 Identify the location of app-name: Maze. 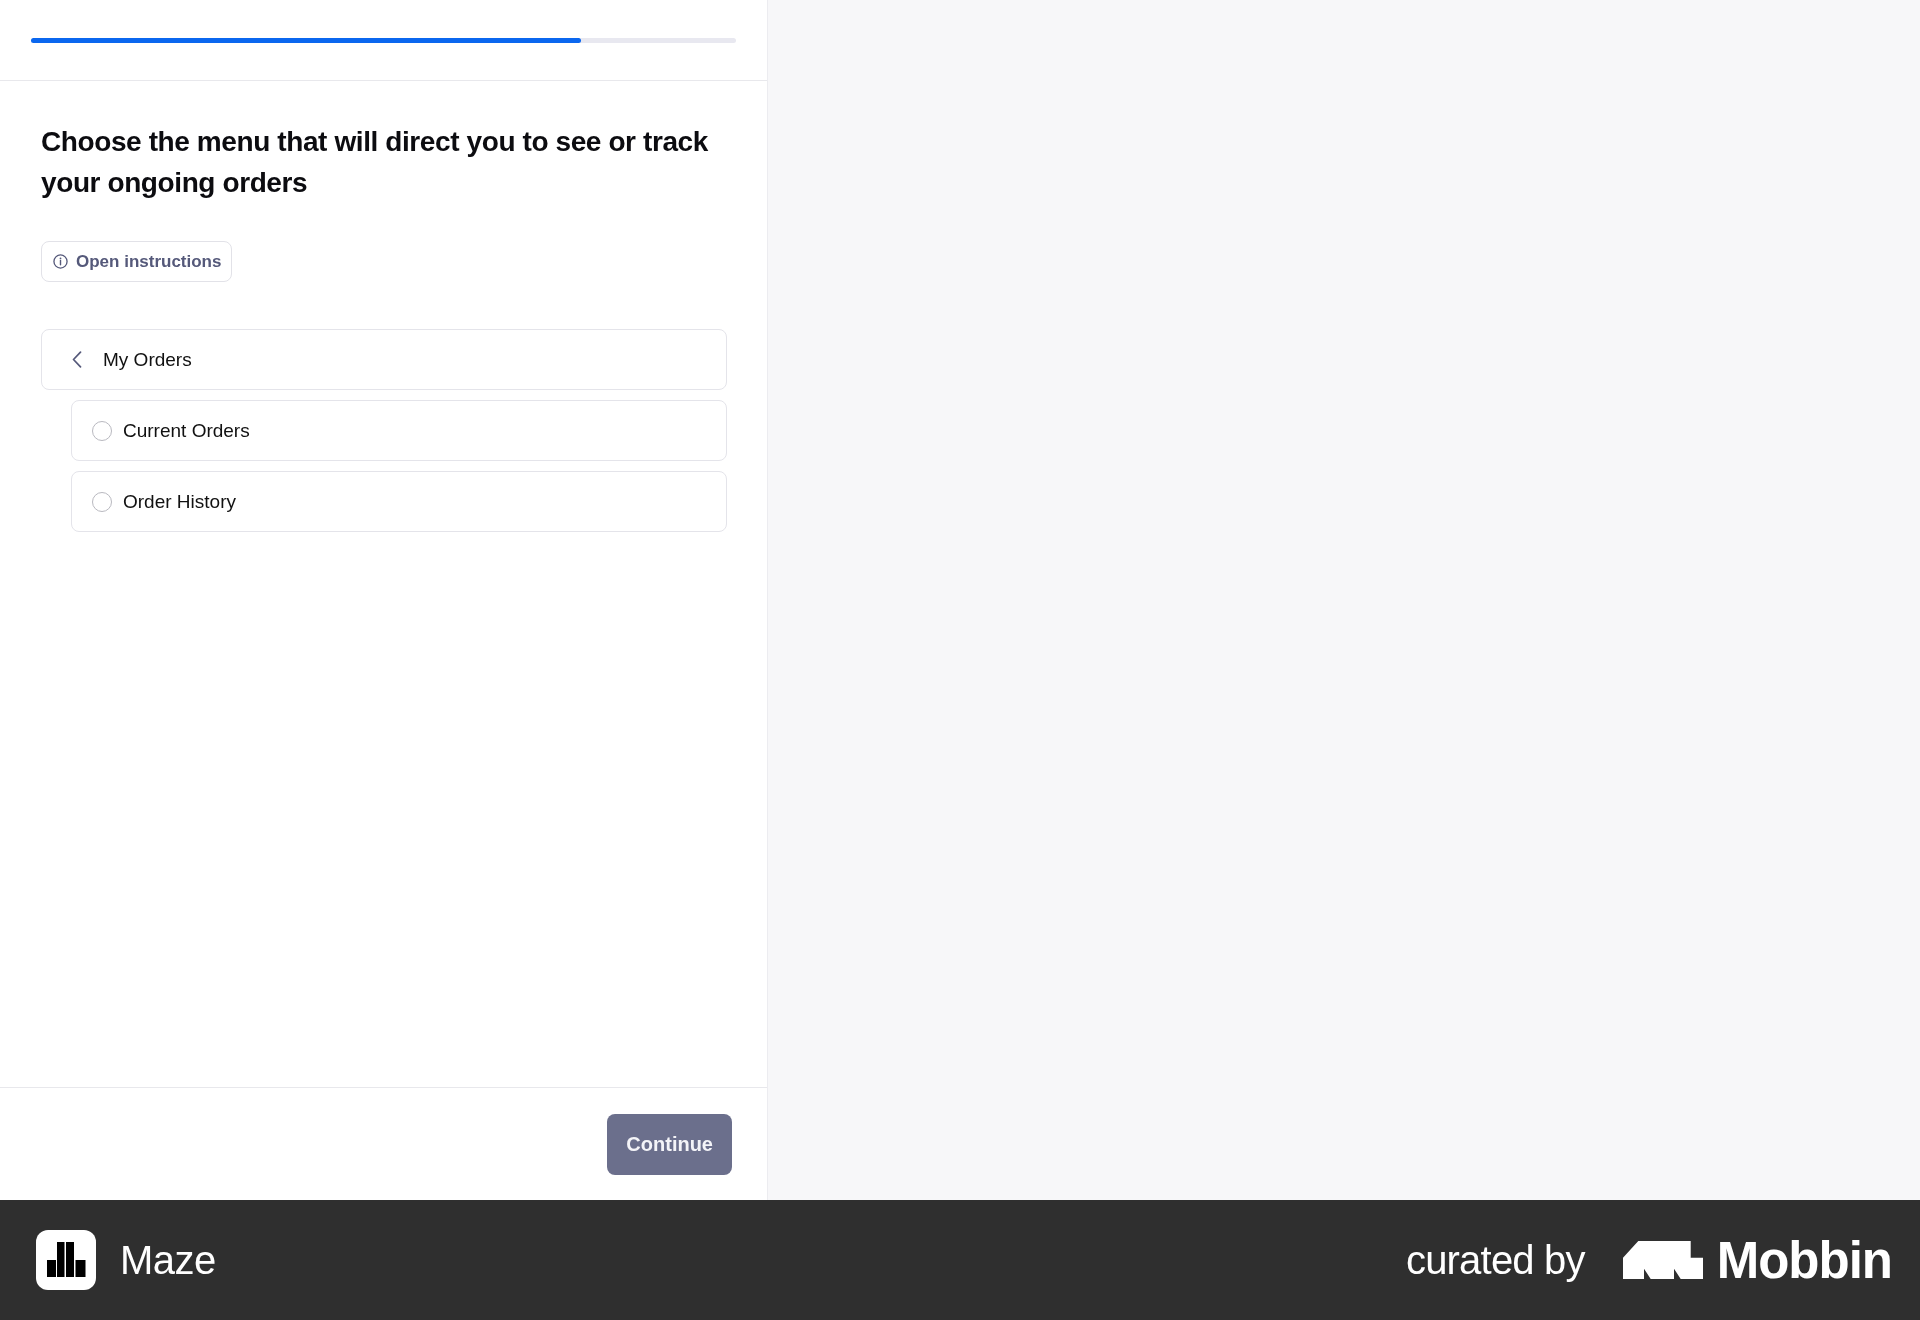
(168, 1260).